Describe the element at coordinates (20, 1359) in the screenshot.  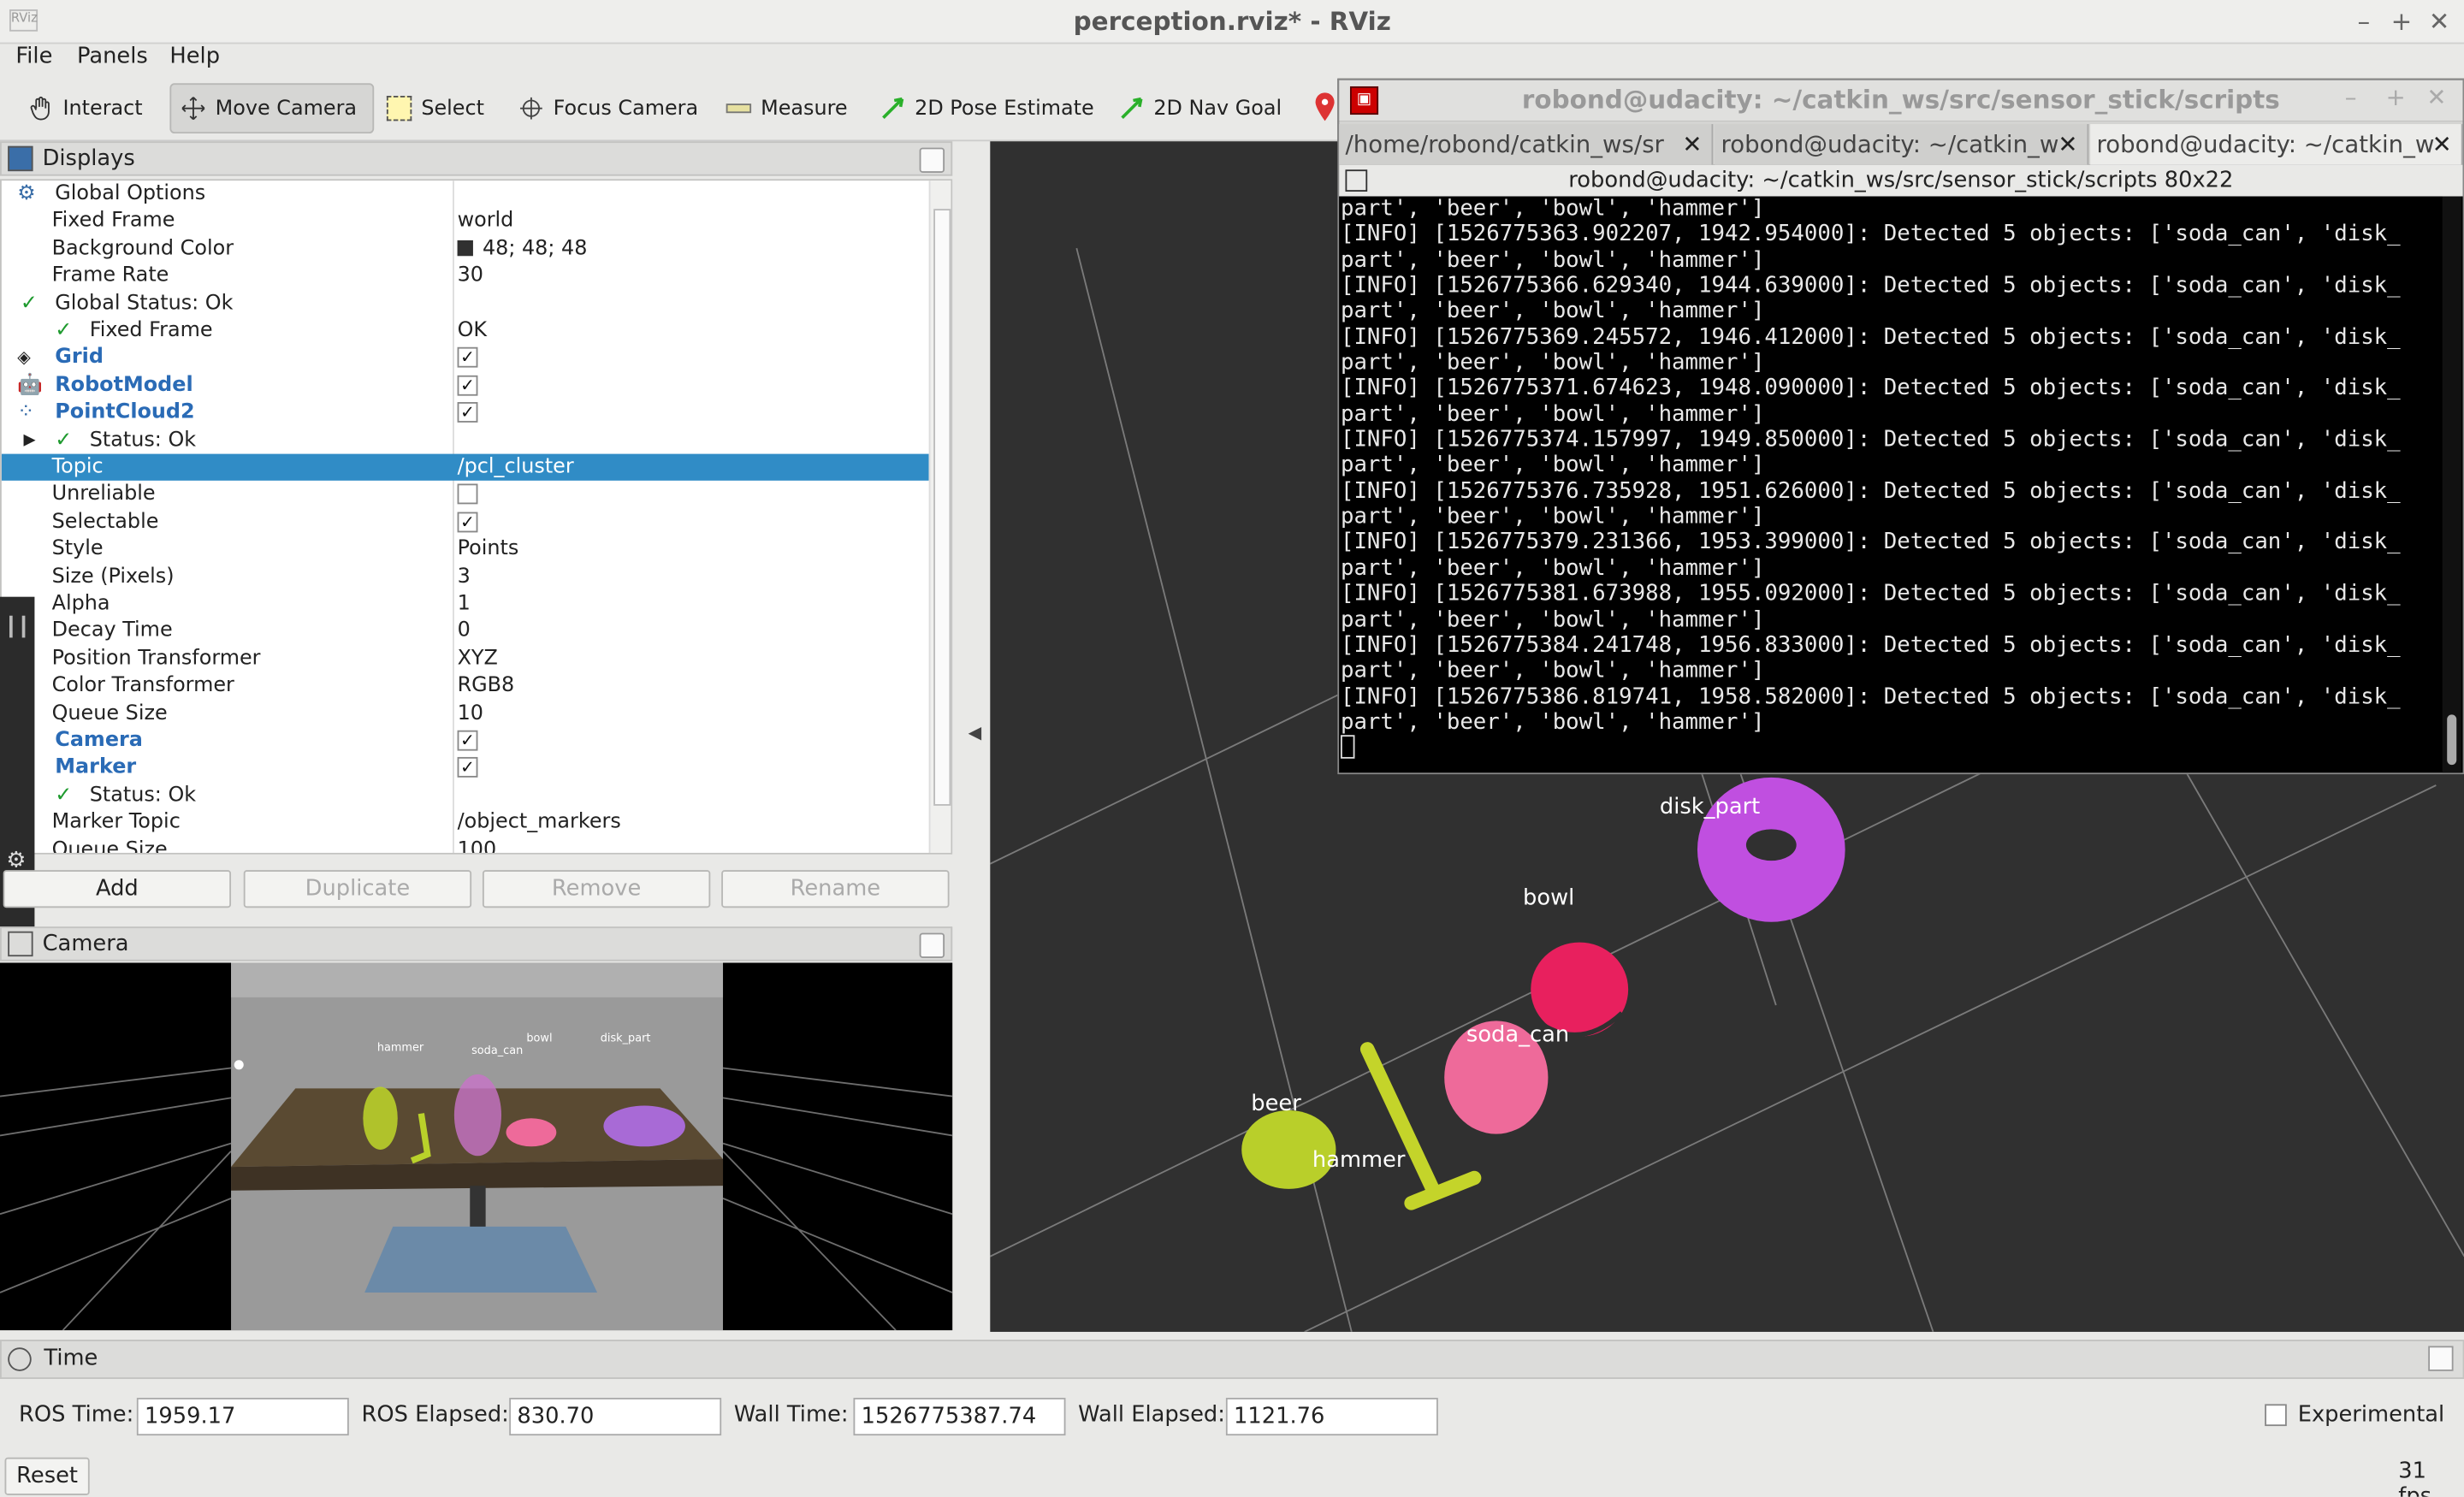
I see `clock-icon` at that location.